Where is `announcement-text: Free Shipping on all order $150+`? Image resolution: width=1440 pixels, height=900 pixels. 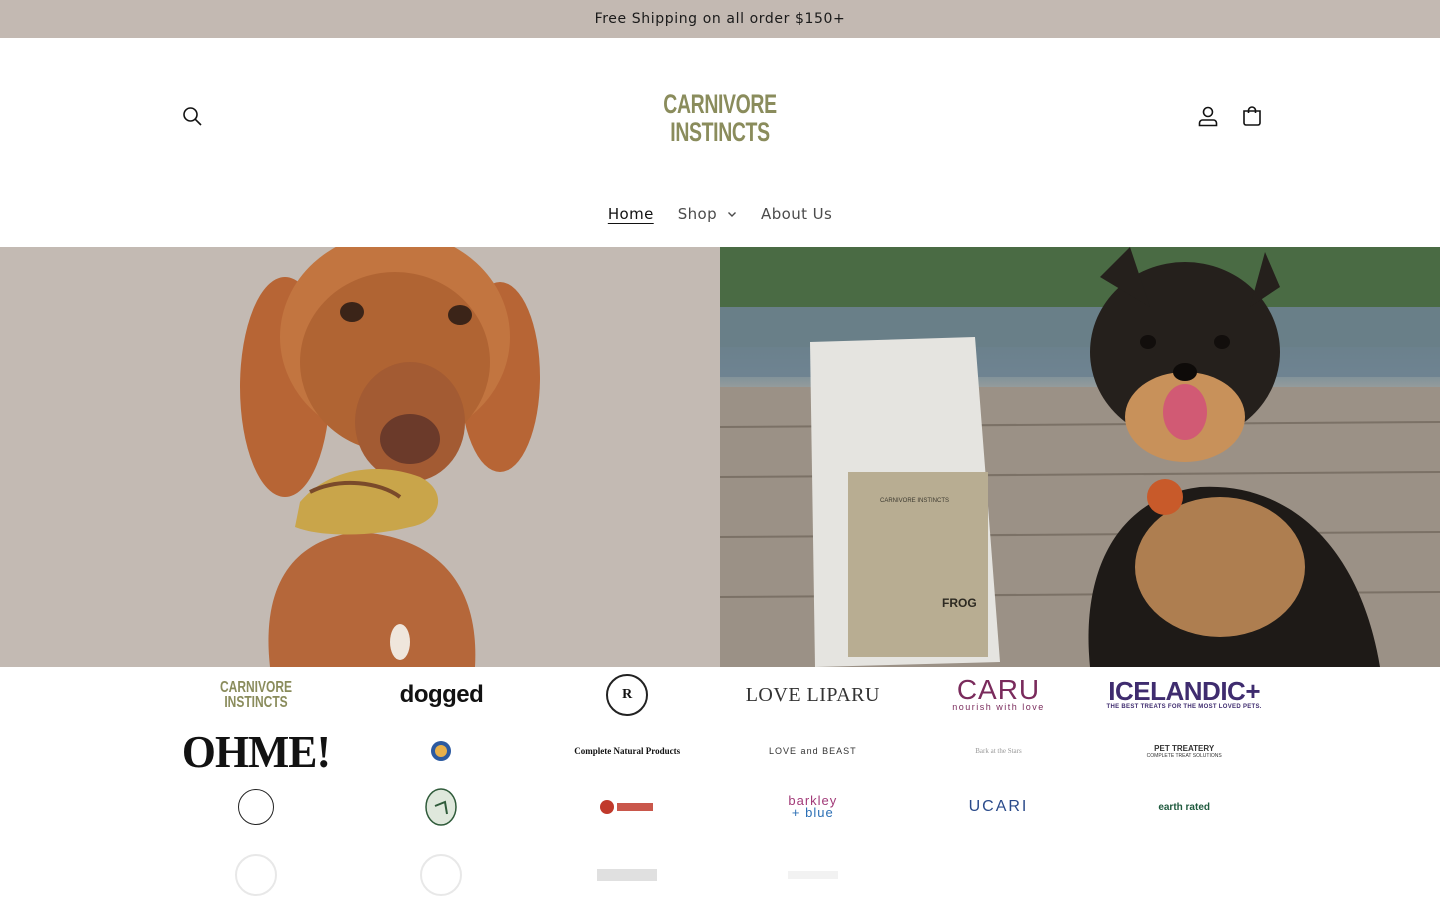
announcement-text: Free Shipping on all order $150+ is located at coordinates (720, 19).